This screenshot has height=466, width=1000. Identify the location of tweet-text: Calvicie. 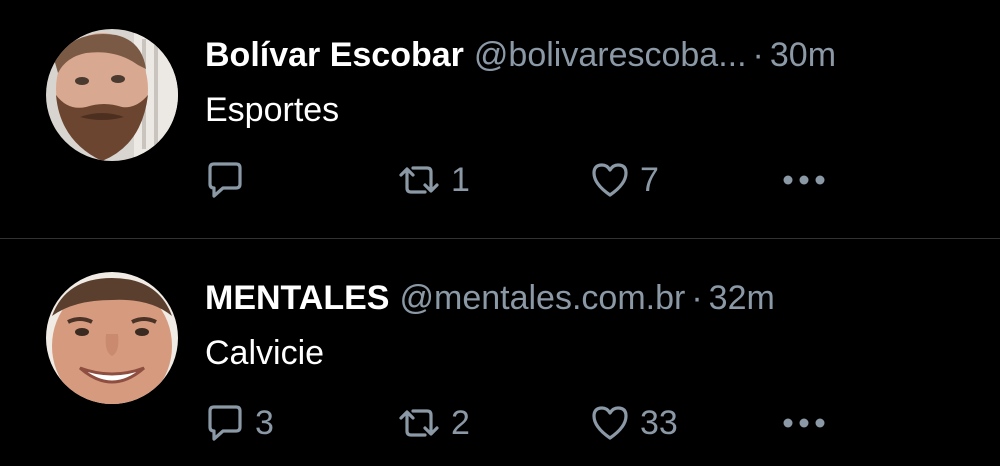
(265, 353).